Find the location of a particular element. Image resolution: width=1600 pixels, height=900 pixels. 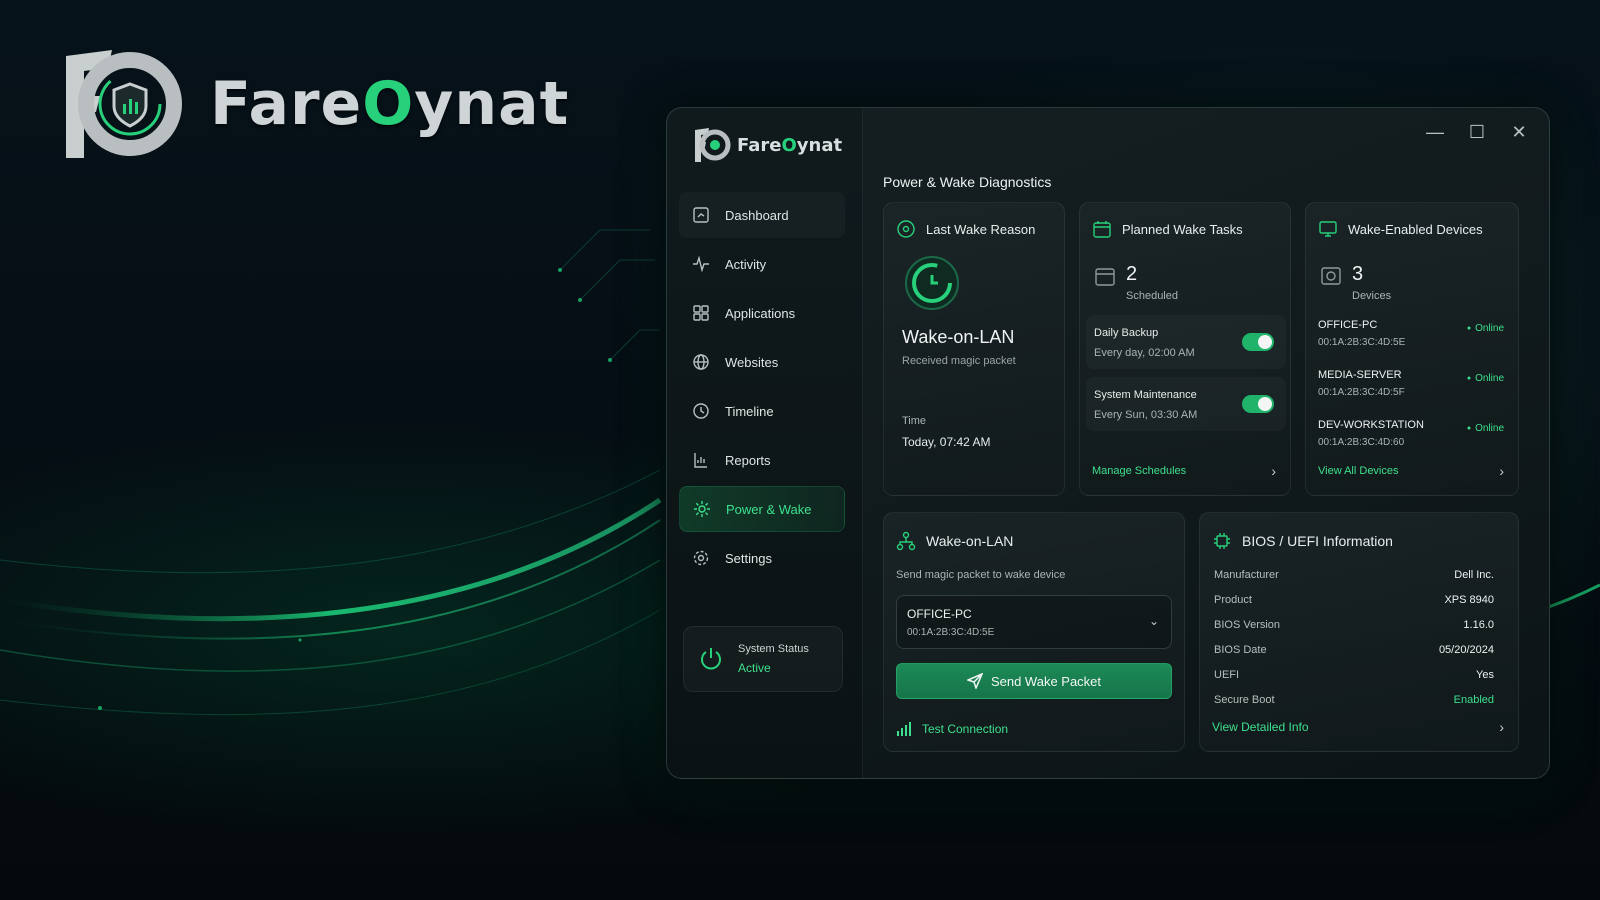

task-schedule: Every Sun, 03:30 AM is located at coordinates (1146, 415).